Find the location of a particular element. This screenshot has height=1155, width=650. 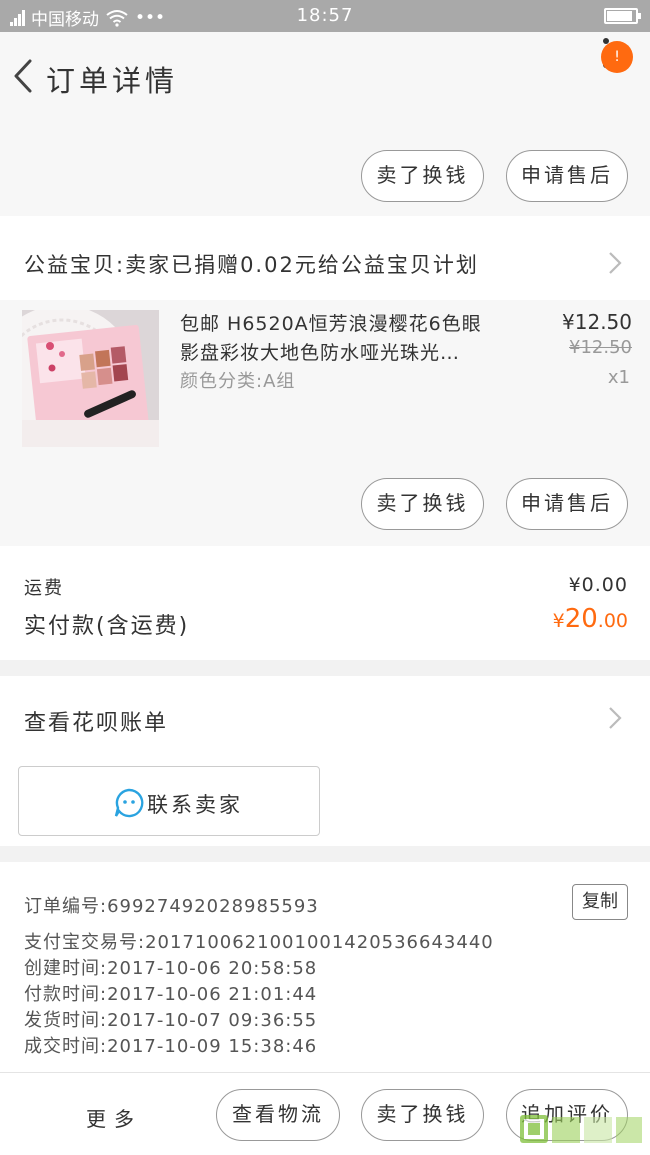

charity-row: 公益宝贝:卖家已捐赠0.02元给公益宝贝计划 is located at coordinates (325, 258).